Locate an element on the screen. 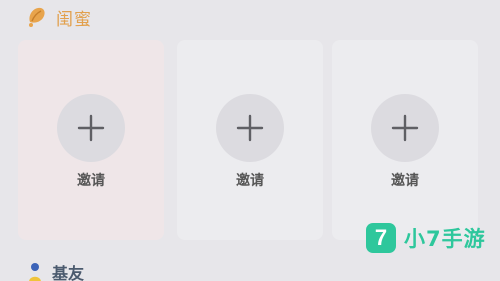 Image resolution: width=500 pixels, height=281 pixels. friend-section-header: 基友 is located at coordinates (55, 271).